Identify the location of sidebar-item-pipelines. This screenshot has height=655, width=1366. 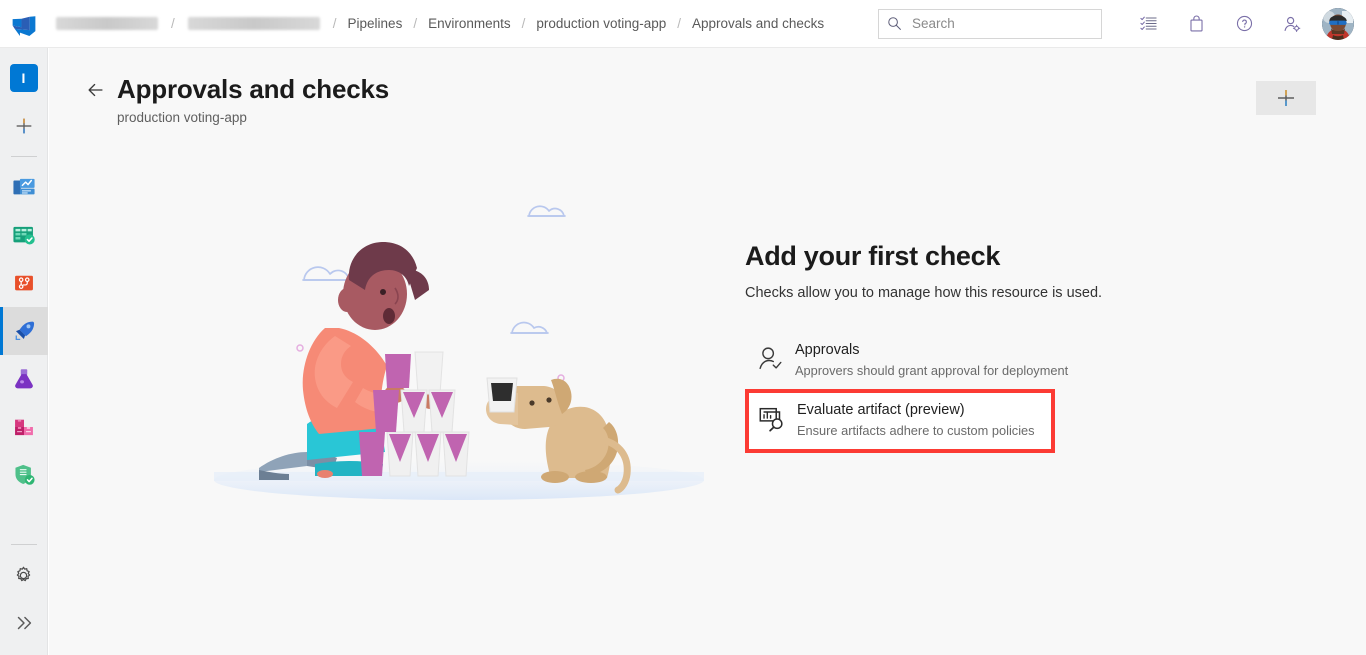
(24, 331).